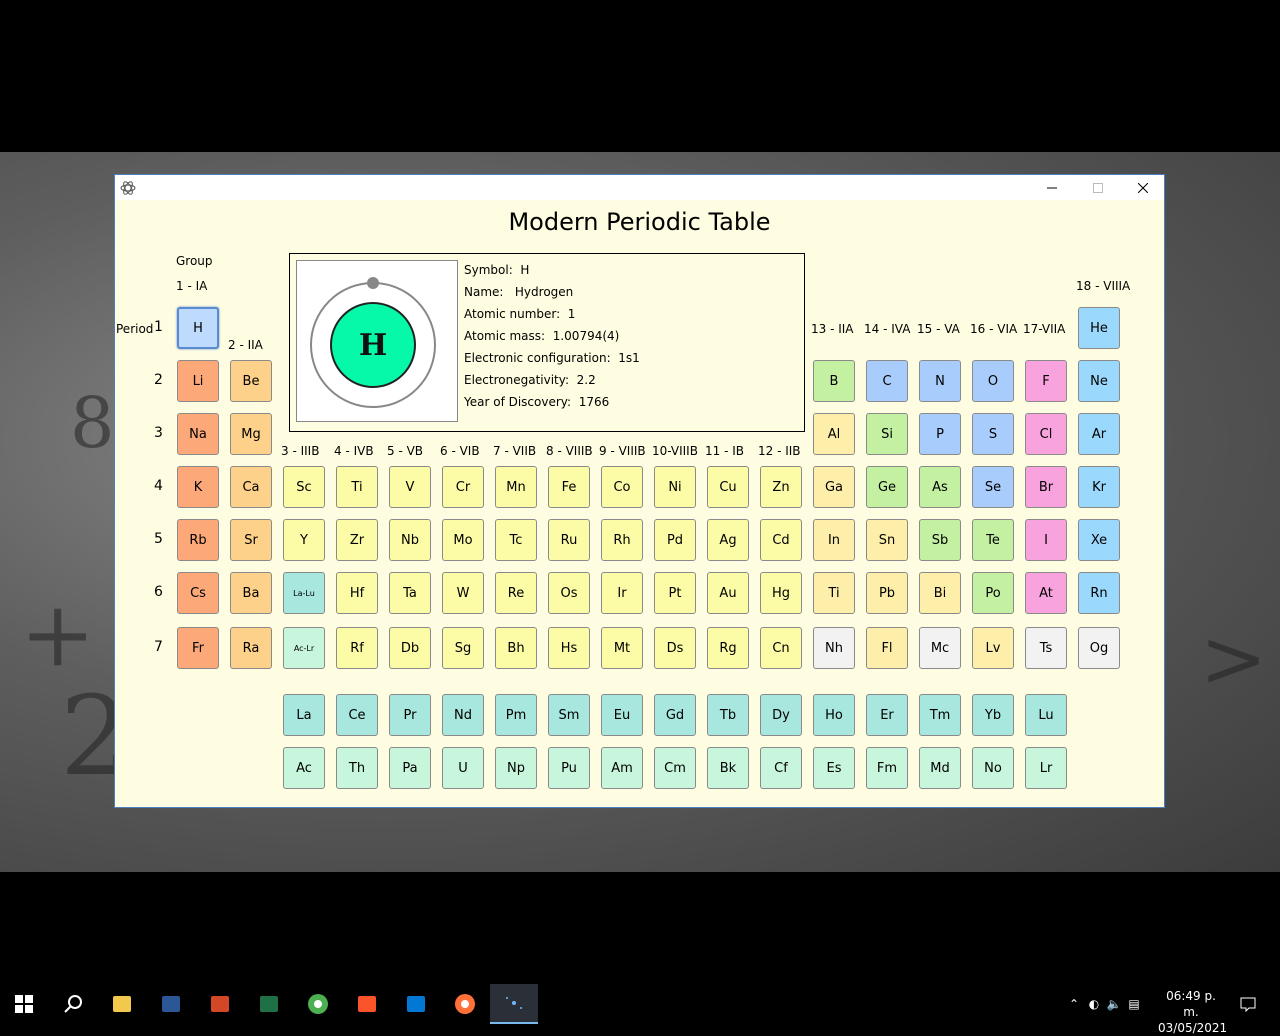 This screenshot has width=1280, height=1036. Describe the element at coordinates (516, 715) in the screenshot. I see `element-pm: Pm` at that location.